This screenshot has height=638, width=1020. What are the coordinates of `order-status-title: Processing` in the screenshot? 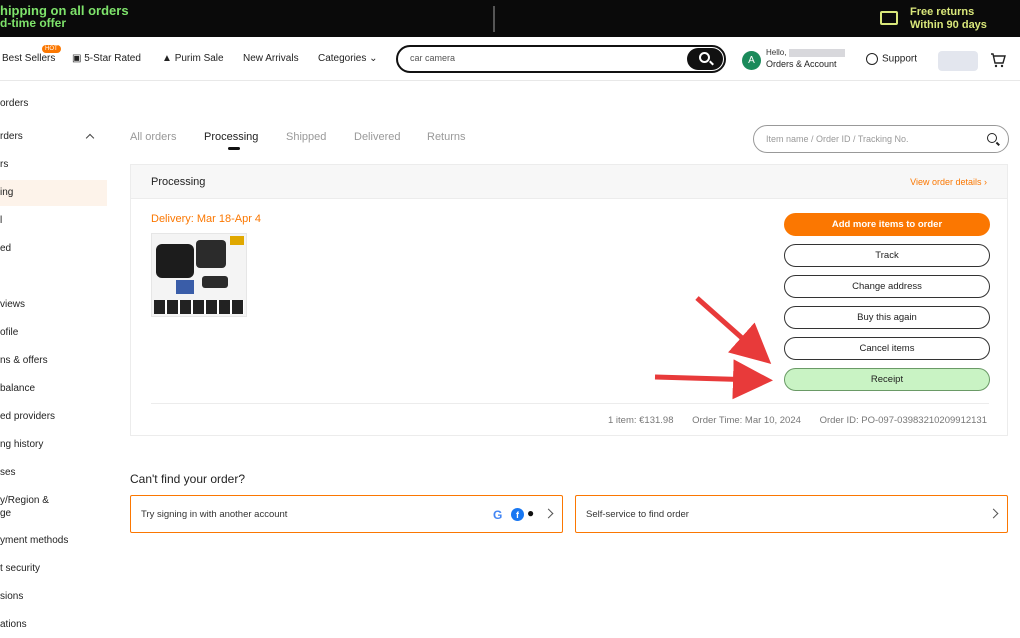 It's located at (178, 182).